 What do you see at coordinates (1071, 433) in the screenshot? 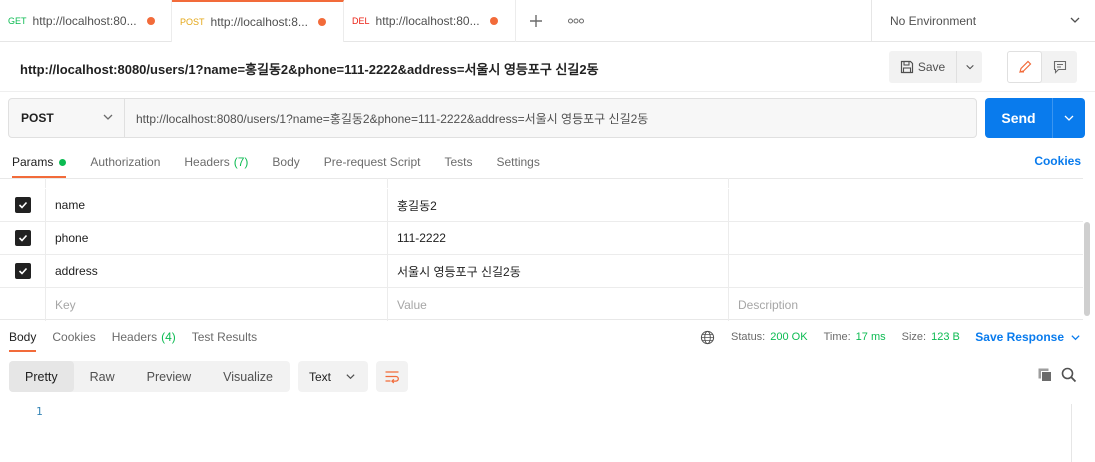
I see `response-body-scroll-edge` at bounding box center [1071, 433].